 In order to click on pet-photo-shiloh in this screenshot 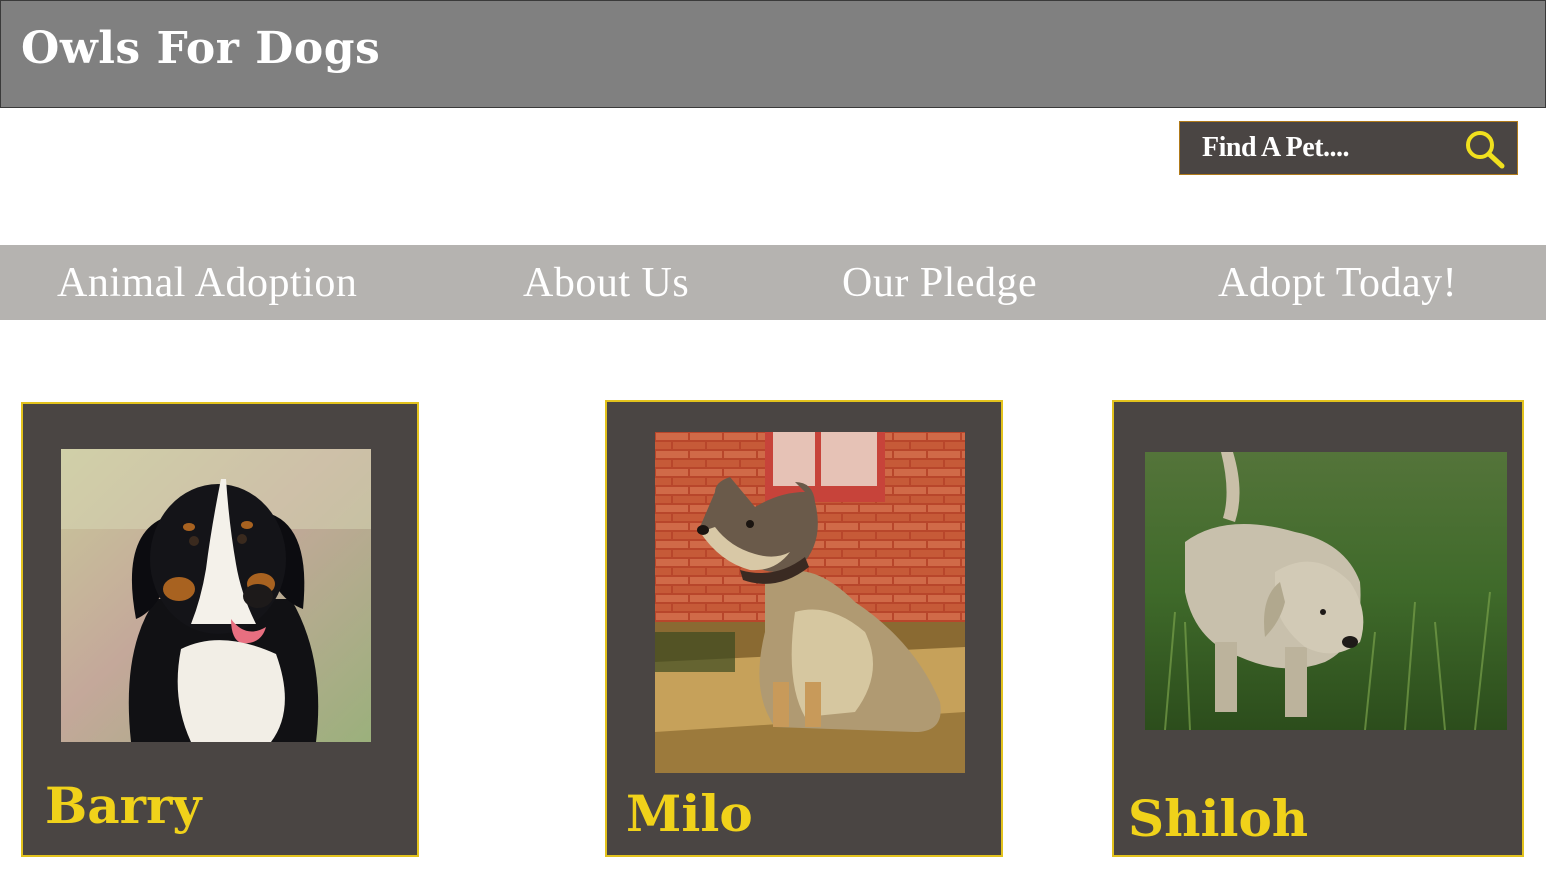, I will do `click(1326, 591)`.